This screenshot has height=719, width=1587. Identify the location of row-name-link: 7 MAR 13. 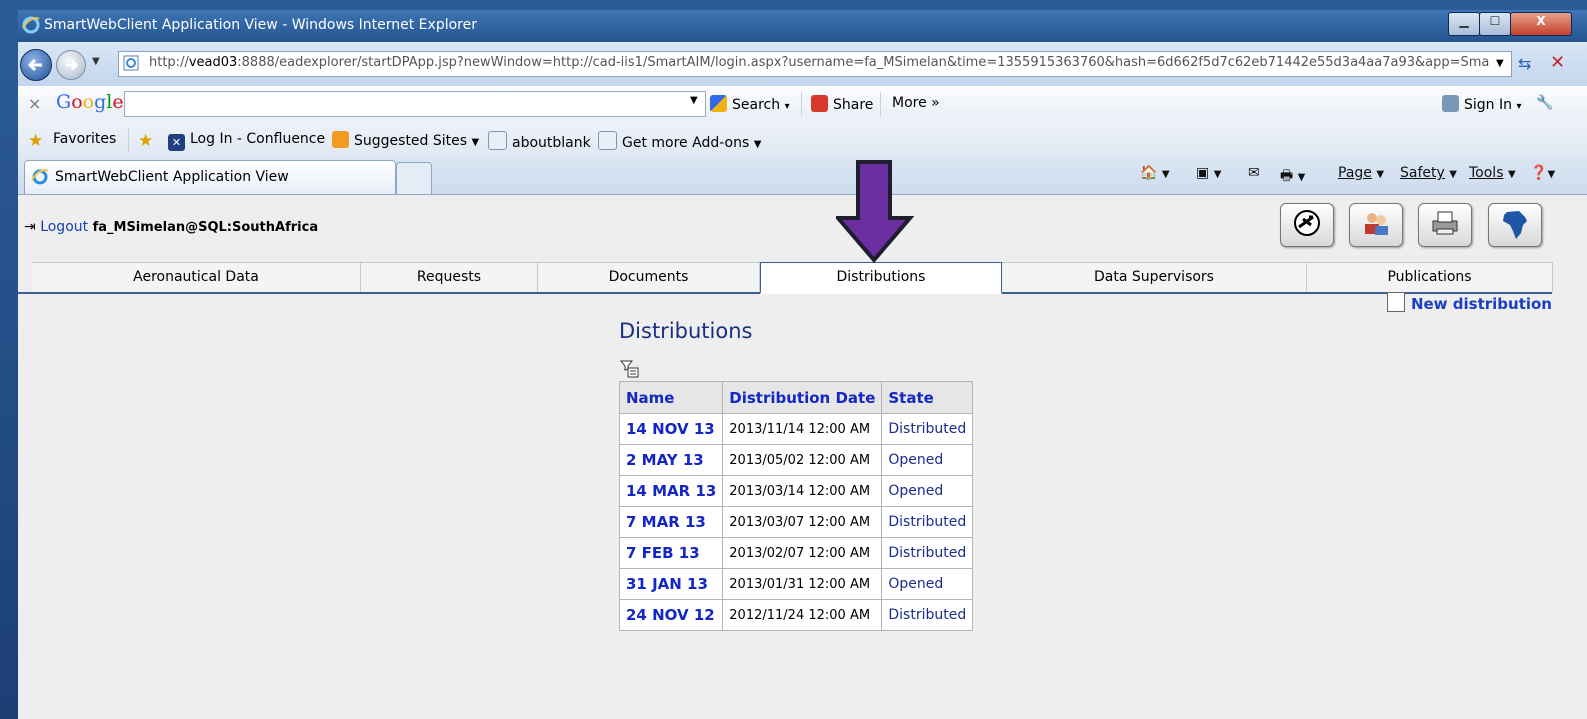
(671, 522).